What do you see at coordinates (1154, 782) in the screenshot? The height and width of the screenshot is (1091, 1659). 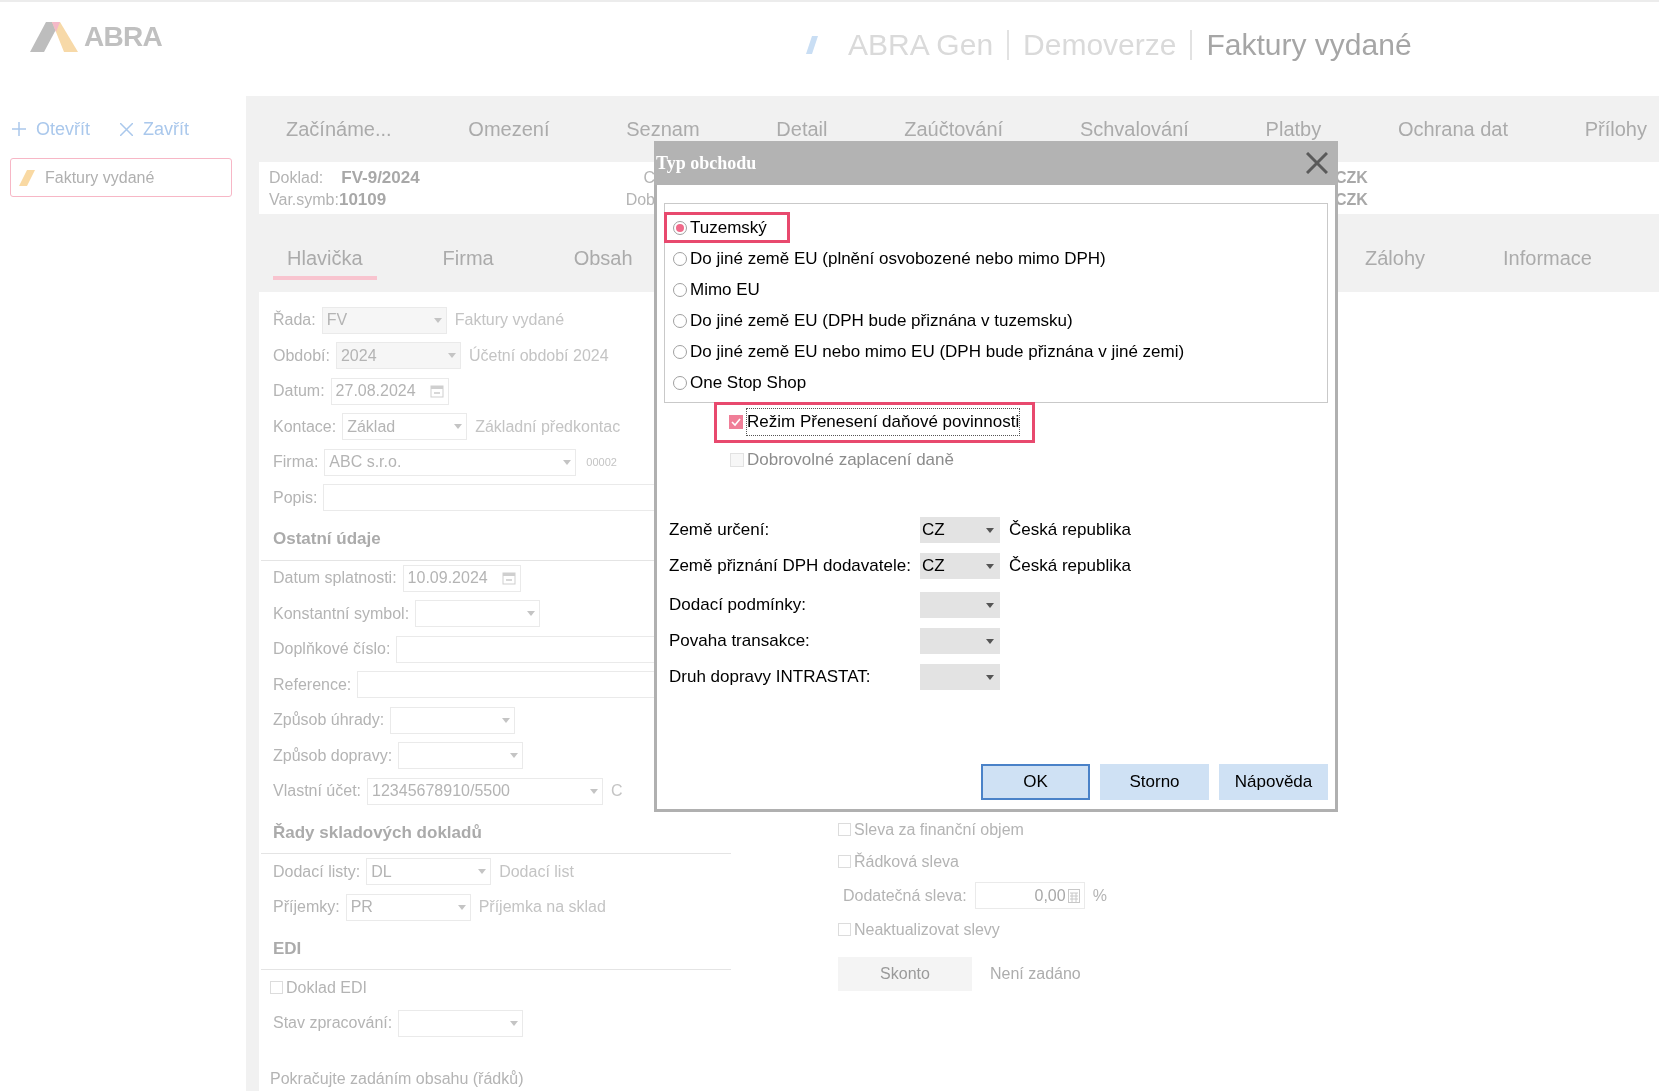 I see `dialog-button: Storno` at bounding box center [1154, 782].